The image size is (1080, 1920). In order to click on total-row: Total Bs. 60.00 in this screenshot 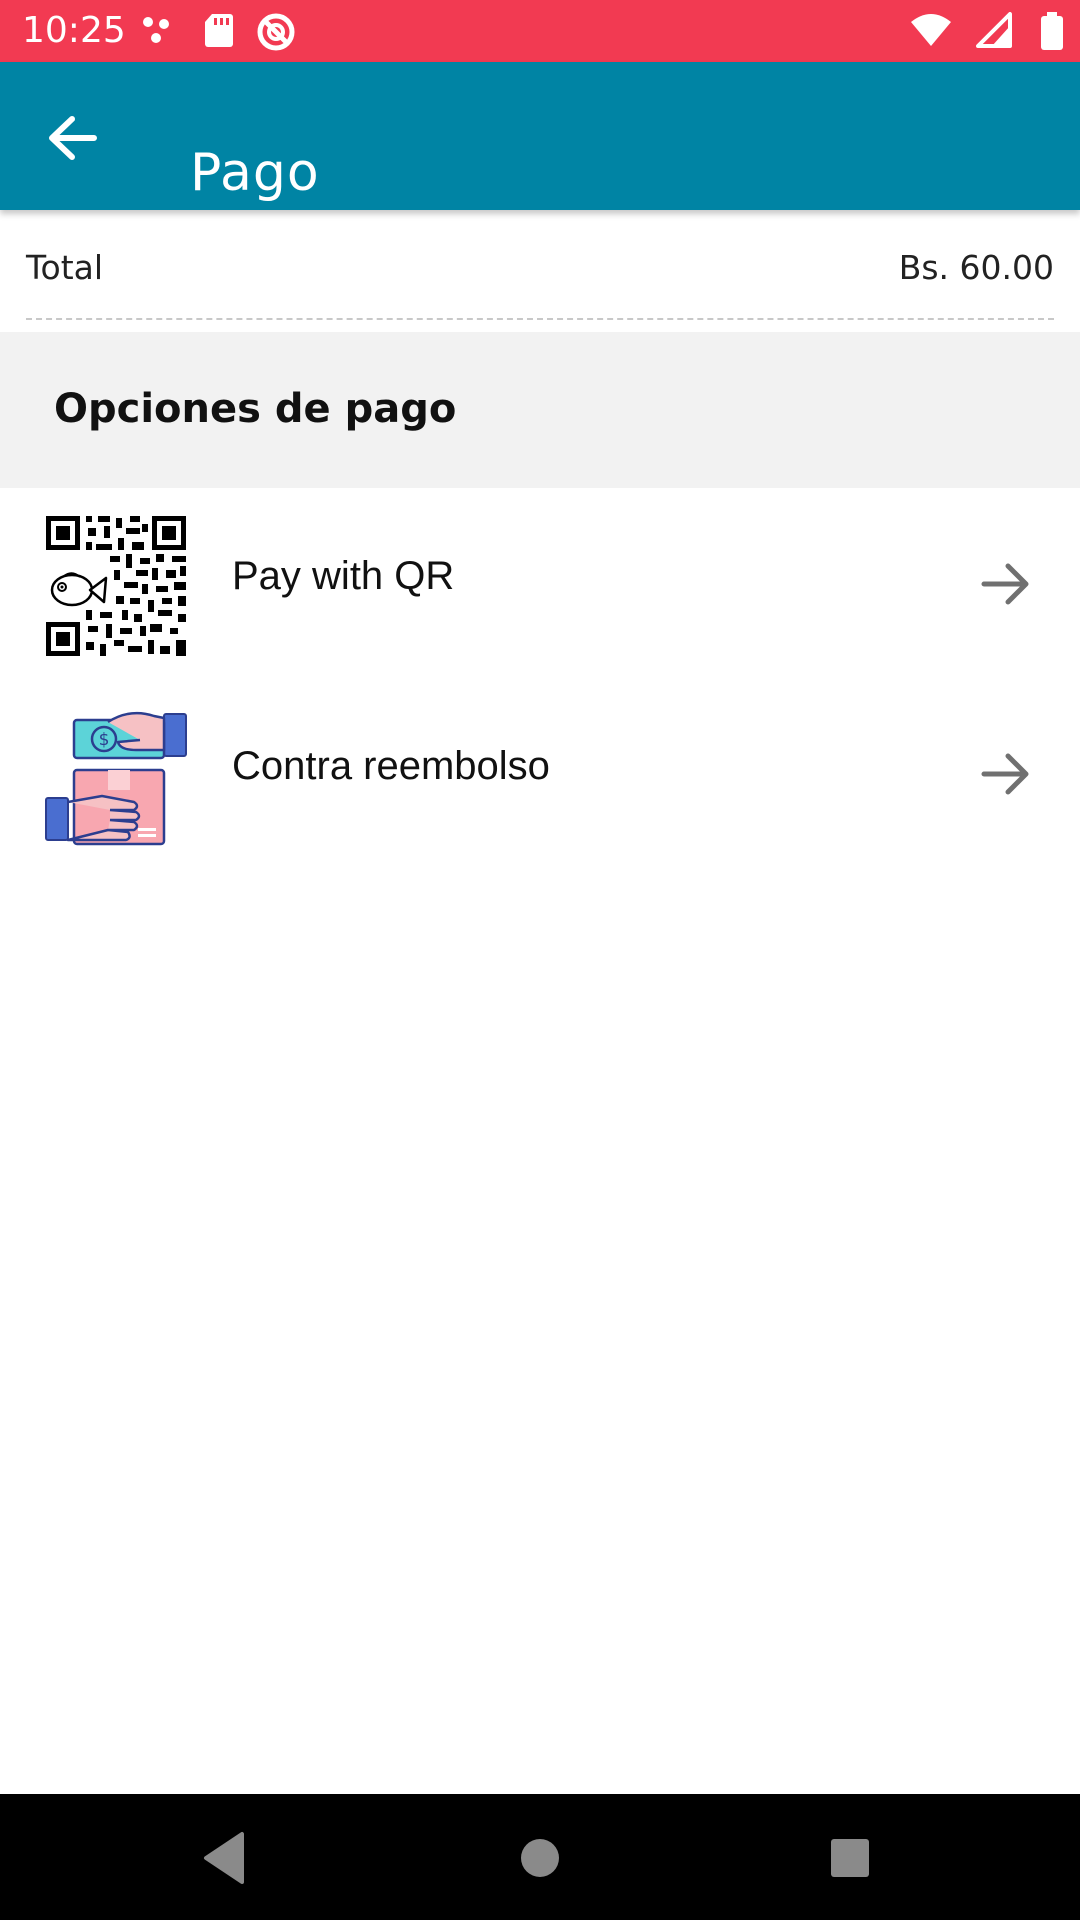, I will do `click(540, 279)`.